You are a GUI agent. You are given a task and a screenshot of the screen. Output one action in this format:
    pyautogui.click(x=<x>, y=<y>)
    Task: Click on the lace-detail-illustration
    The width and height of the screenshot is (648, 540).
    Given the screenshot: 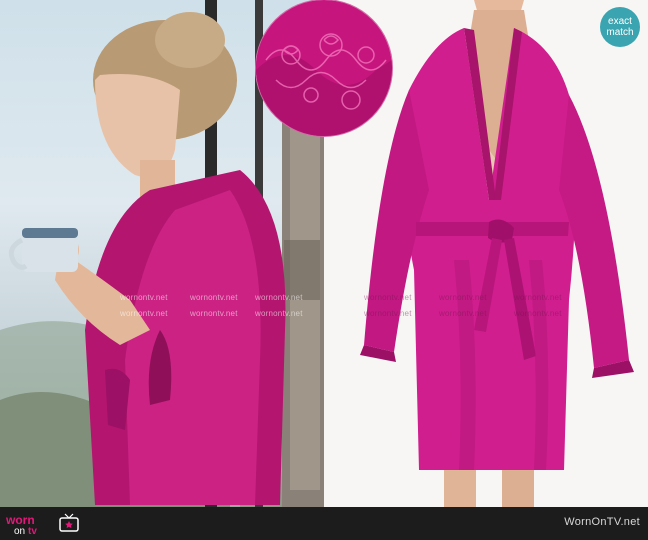 What is the action you would take?
    pyautogui.click(x=324, y=68)
    